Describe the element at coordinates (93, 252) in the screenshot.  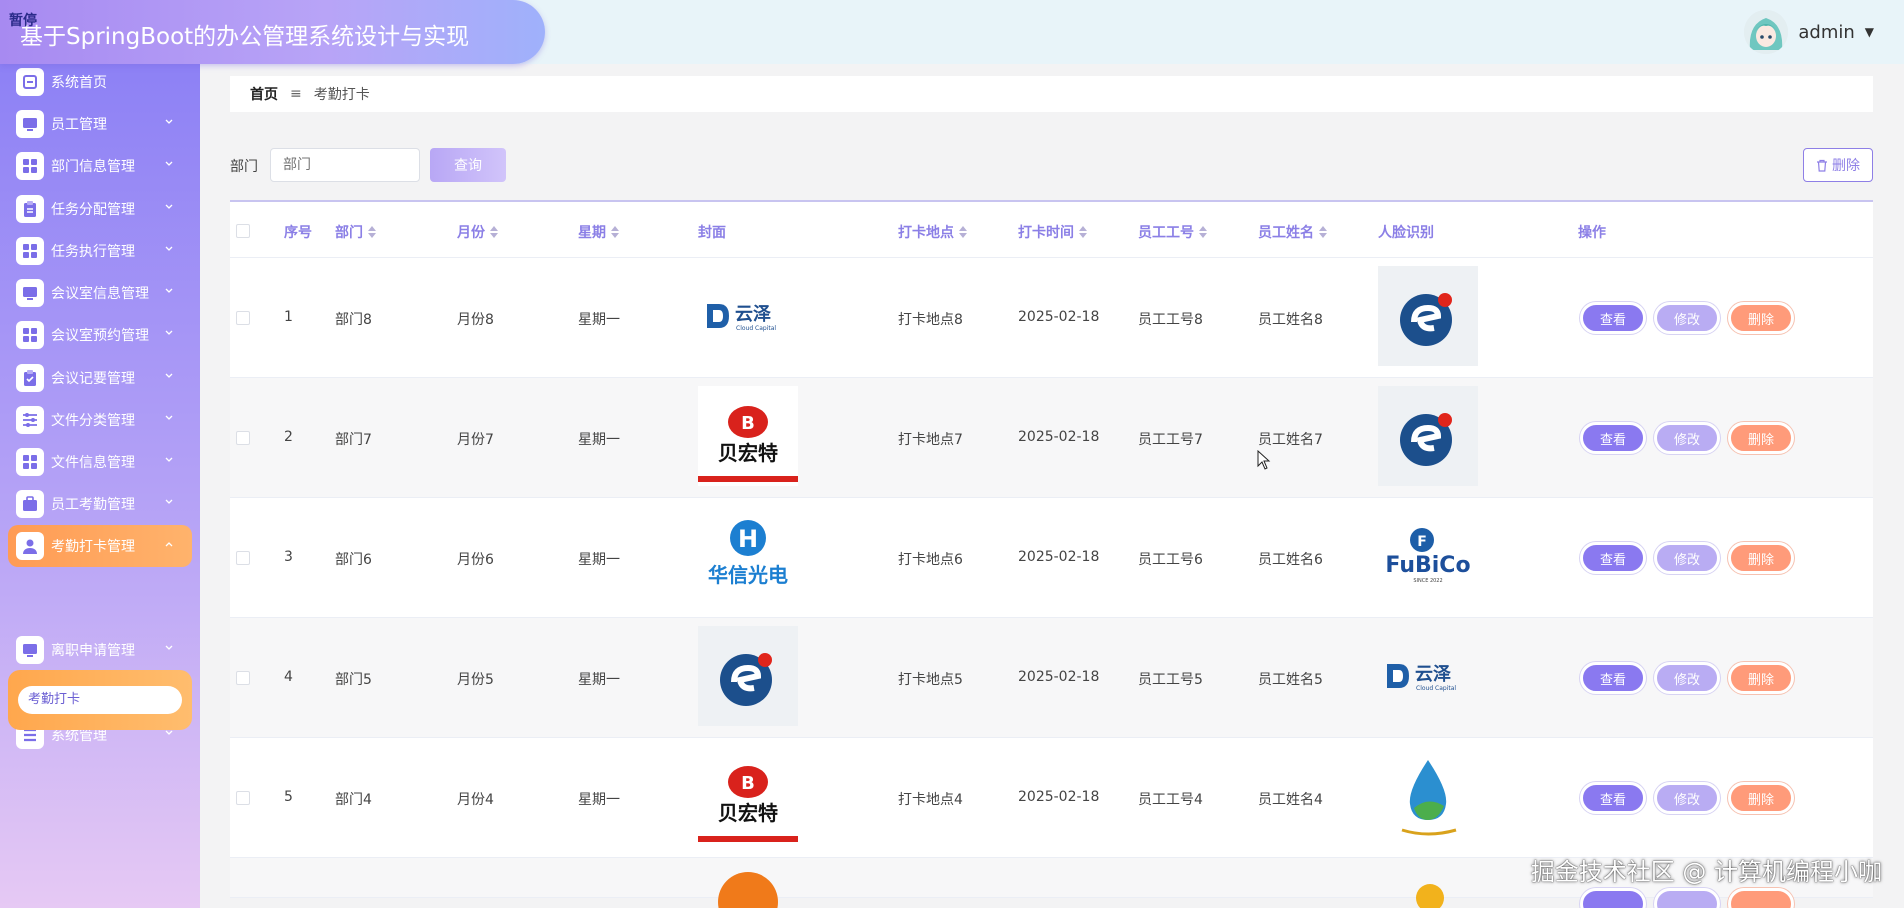
I see `sidebar-item-label: 任务执行管理` at that location.